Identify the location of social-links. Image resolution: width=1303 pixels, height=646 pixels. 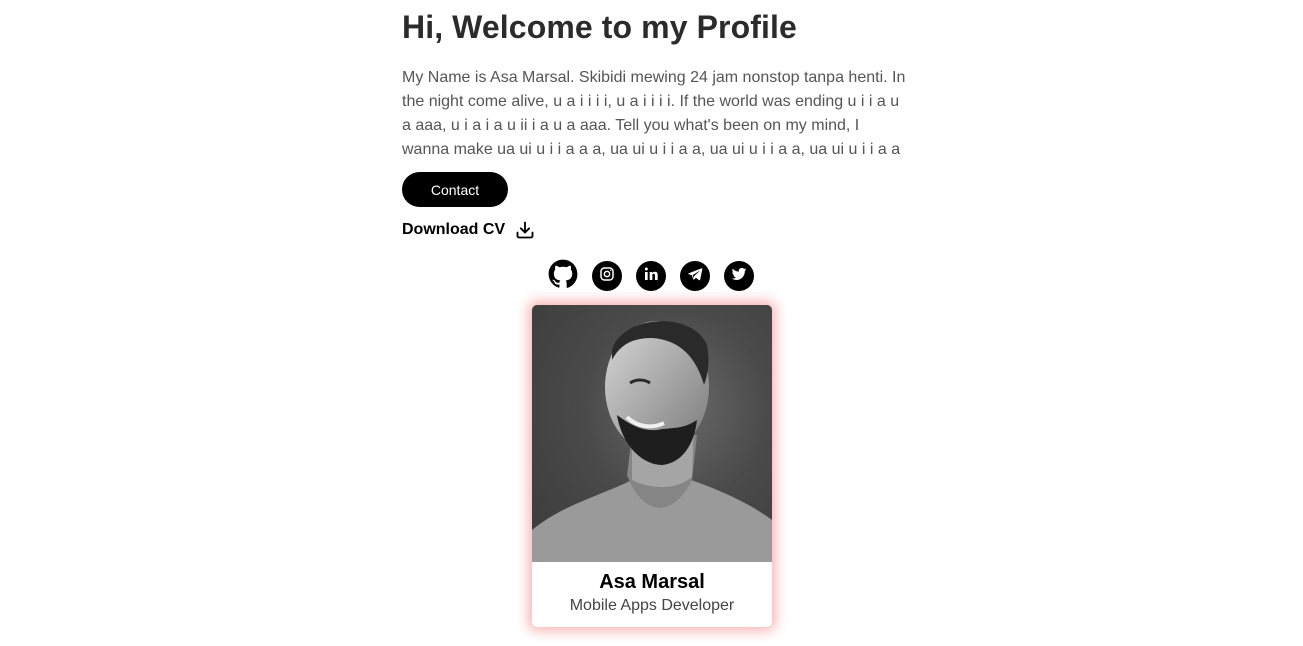
(651, 276).